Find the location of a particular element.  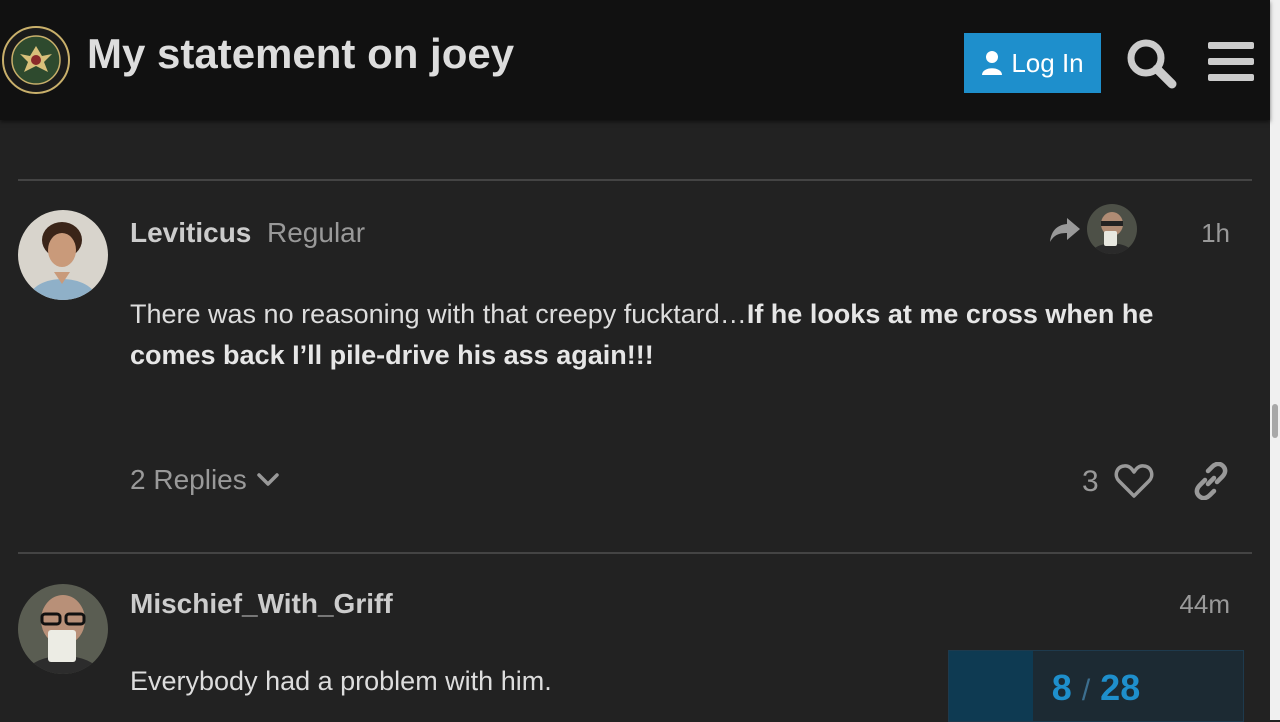

post-username: Leviticus is located at coordinates (190, 233).